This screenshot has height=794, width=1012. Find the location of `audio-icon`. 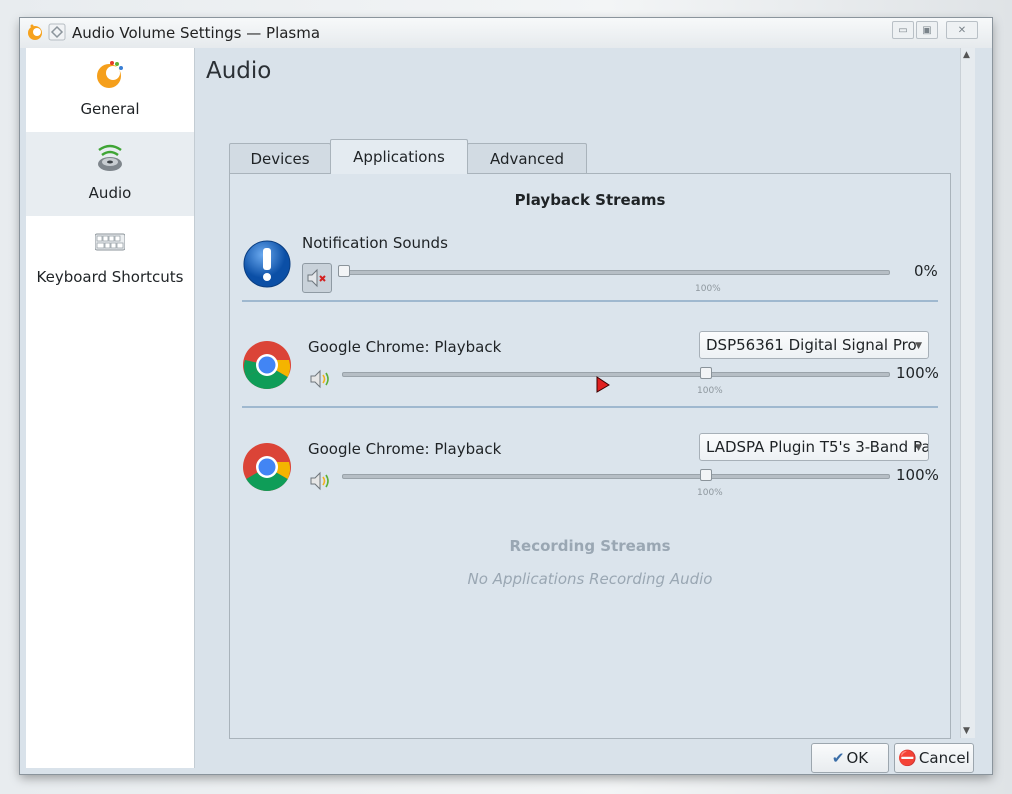

audio-icon is located at coordinates (110, 157).